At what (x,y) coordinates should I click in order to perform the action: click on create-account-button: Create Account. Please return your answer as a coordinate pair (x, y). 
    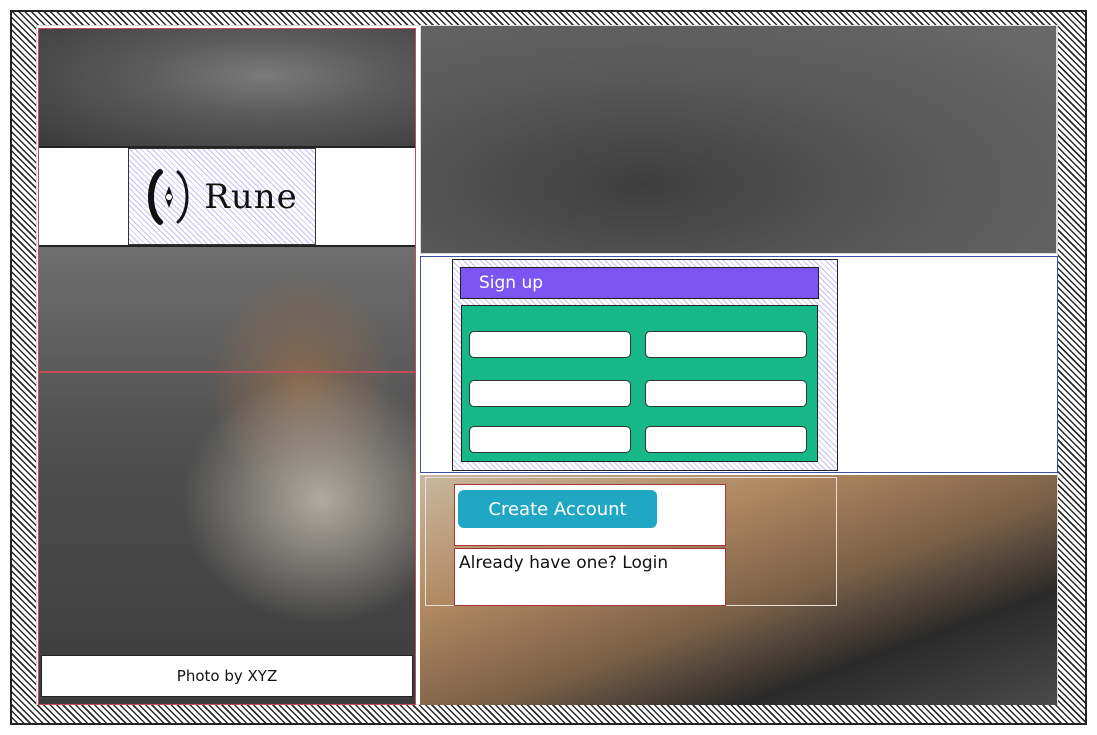
    Looking at the image, I should click on (557, 509).